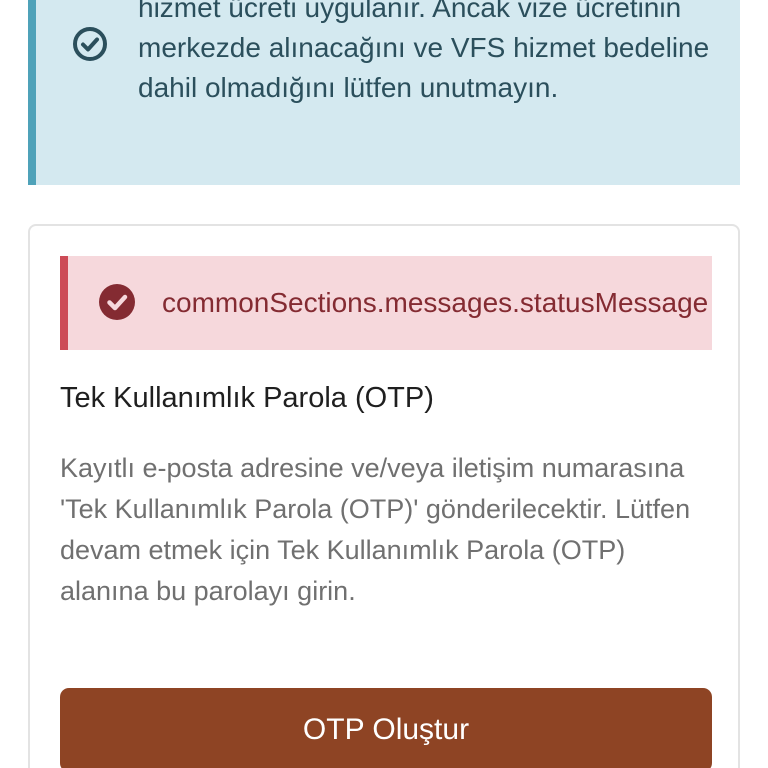 The width and height of the screenshot is (768, 768). I want to click on generate-otp-button: OTP Oluştur, so click(386, 728).